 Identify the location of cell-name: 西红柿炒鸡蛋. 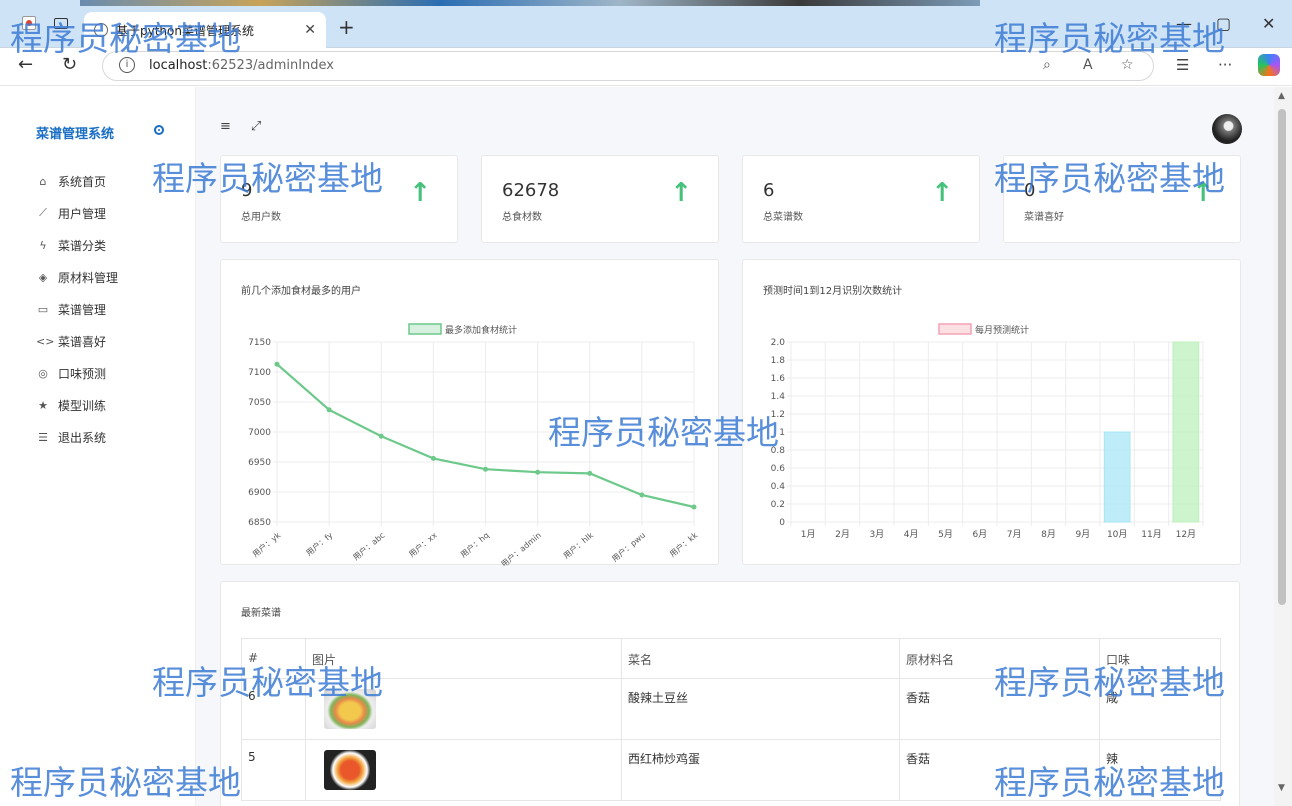
(760, 770).